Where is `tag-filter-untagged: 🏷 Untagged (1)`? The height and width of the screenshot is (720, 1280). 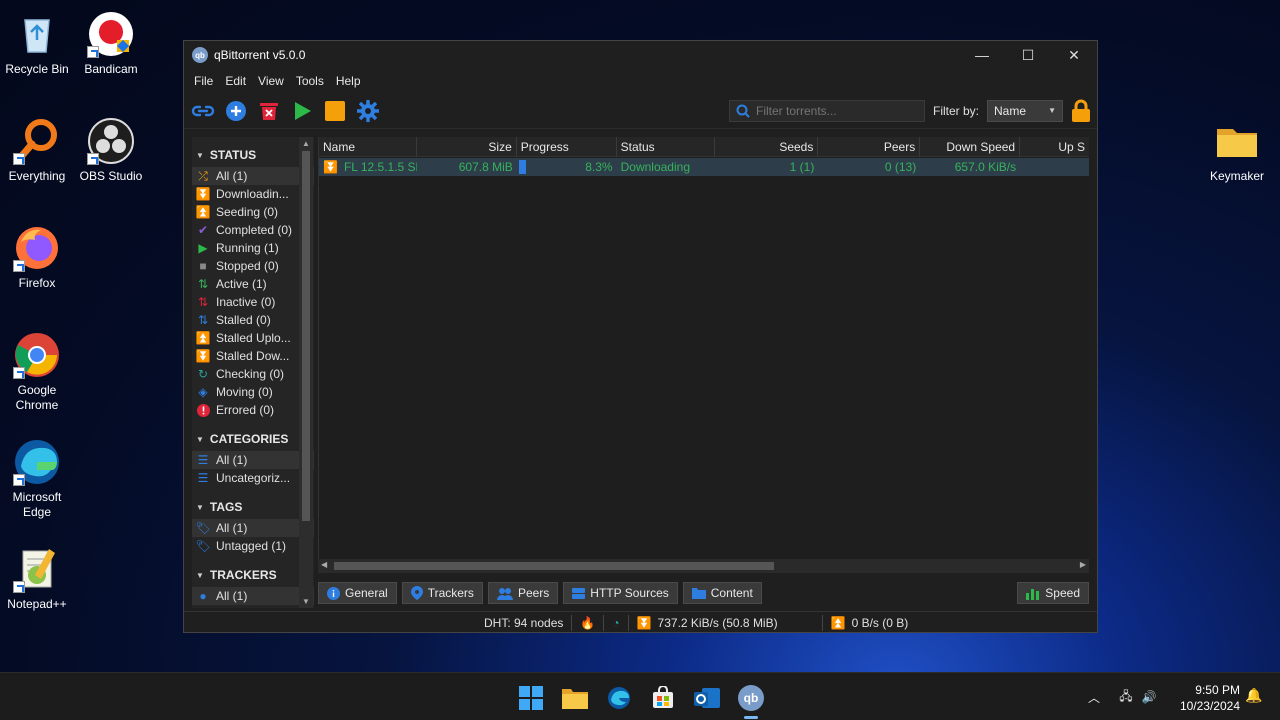
tag-filter-untagged: 🏷 Untagged (1) is located at coordinates (253, 546).